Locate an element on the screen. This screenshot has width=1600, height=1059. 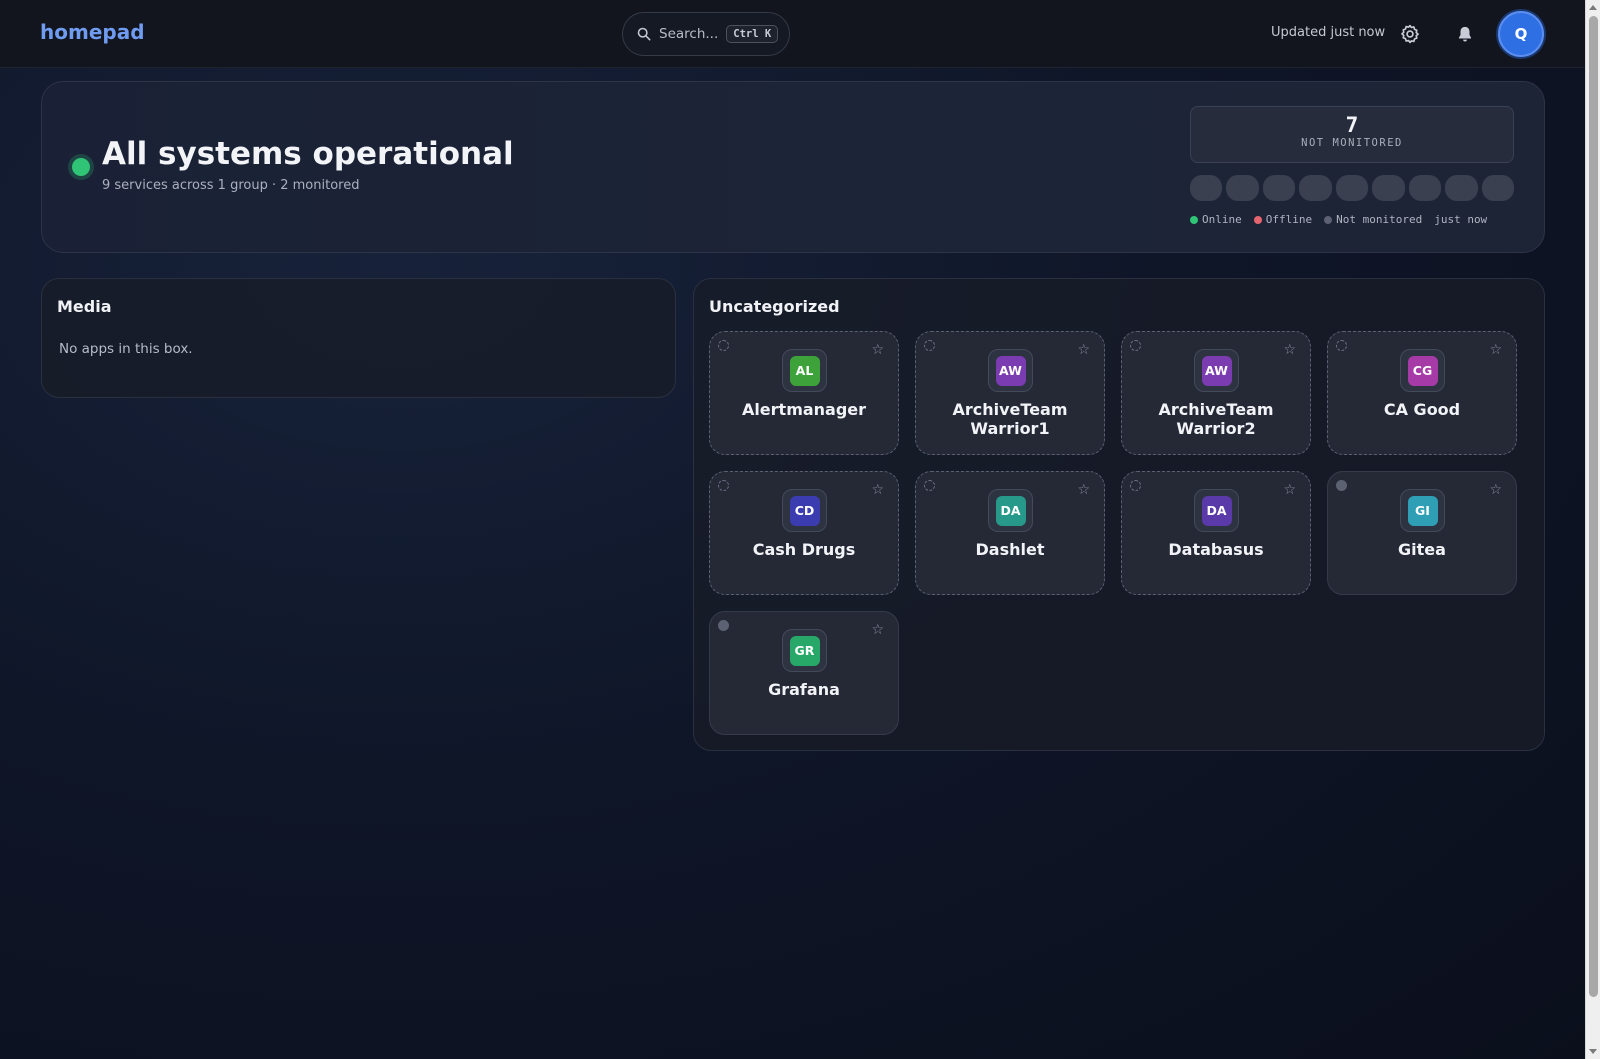
scroll-down-icon is located at coordinates (1593, 1051).